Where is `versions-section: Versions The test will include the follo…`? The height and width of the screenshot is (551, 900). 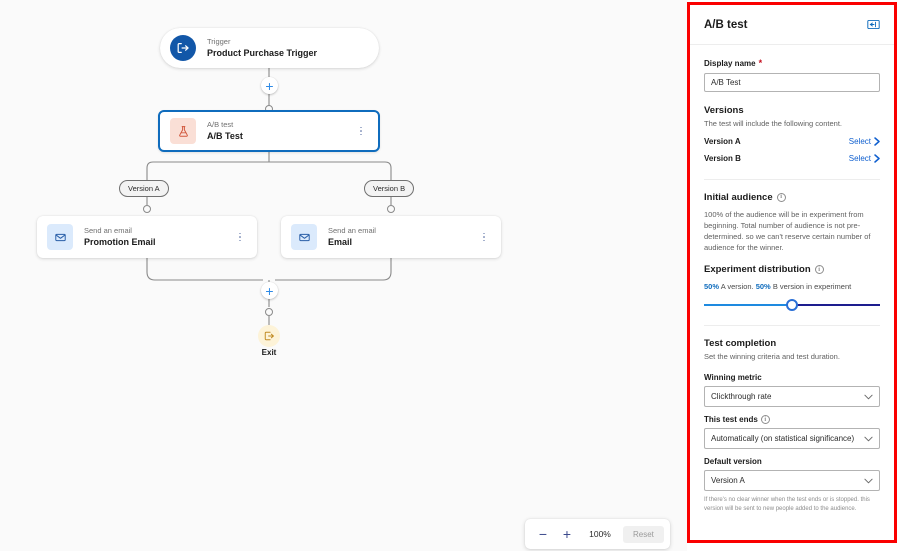 versions-section: Versions The test will include the follo… is located at coordinates (792, 136).